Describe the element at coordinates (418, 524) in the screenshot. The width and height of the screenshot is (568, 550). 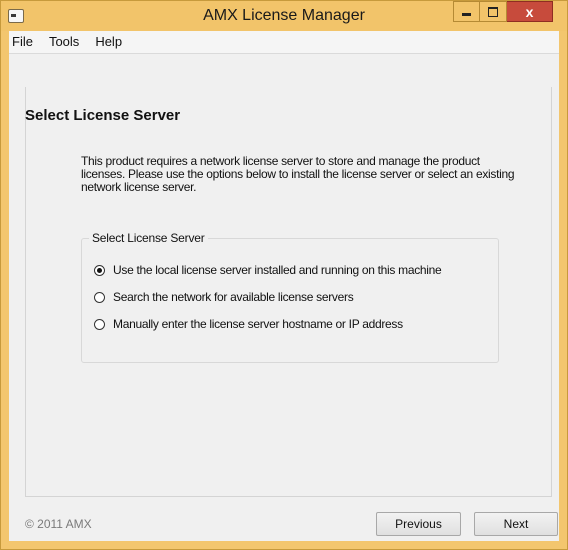
I see `previous-button: Previous` at that location.